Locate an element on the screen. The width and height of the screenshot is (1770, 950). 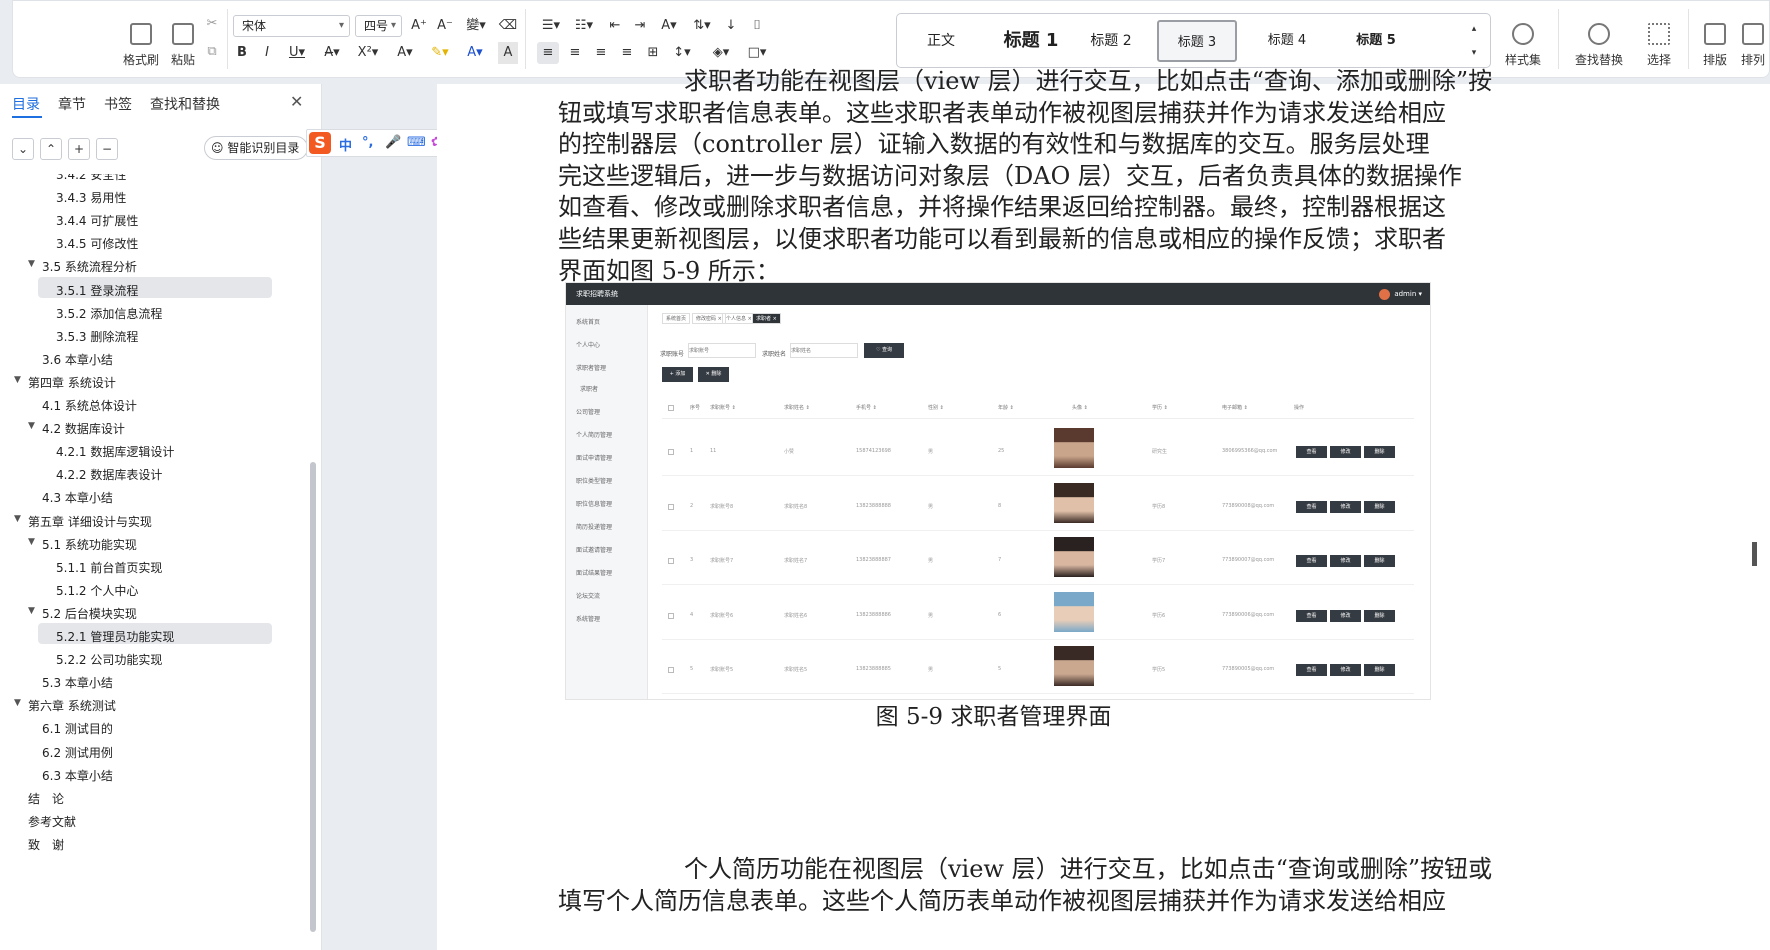
delete-button: ✕ 删除 is located at coordinates (713, 374).